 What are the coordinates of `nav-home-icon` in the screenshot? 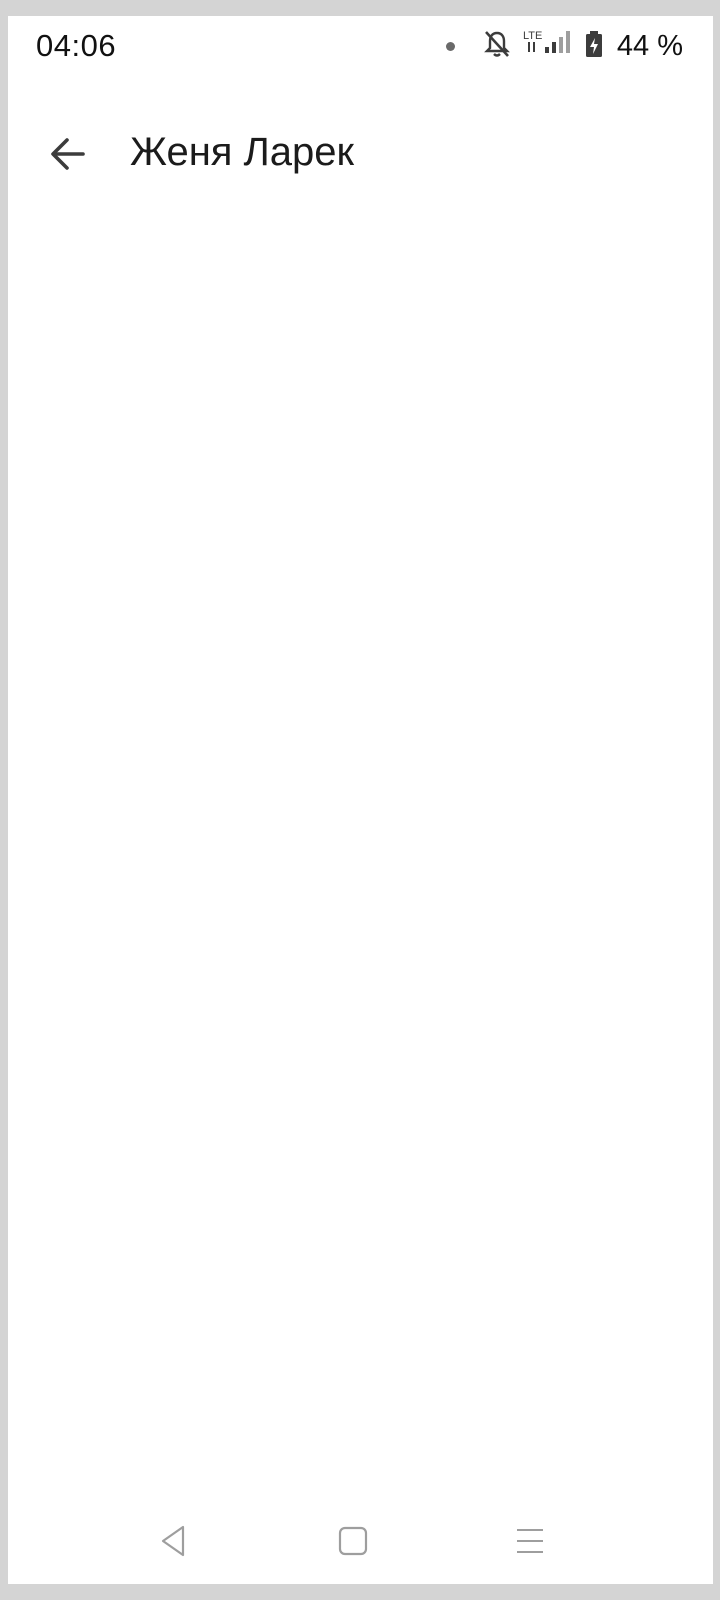 It's located at (353, 1541).